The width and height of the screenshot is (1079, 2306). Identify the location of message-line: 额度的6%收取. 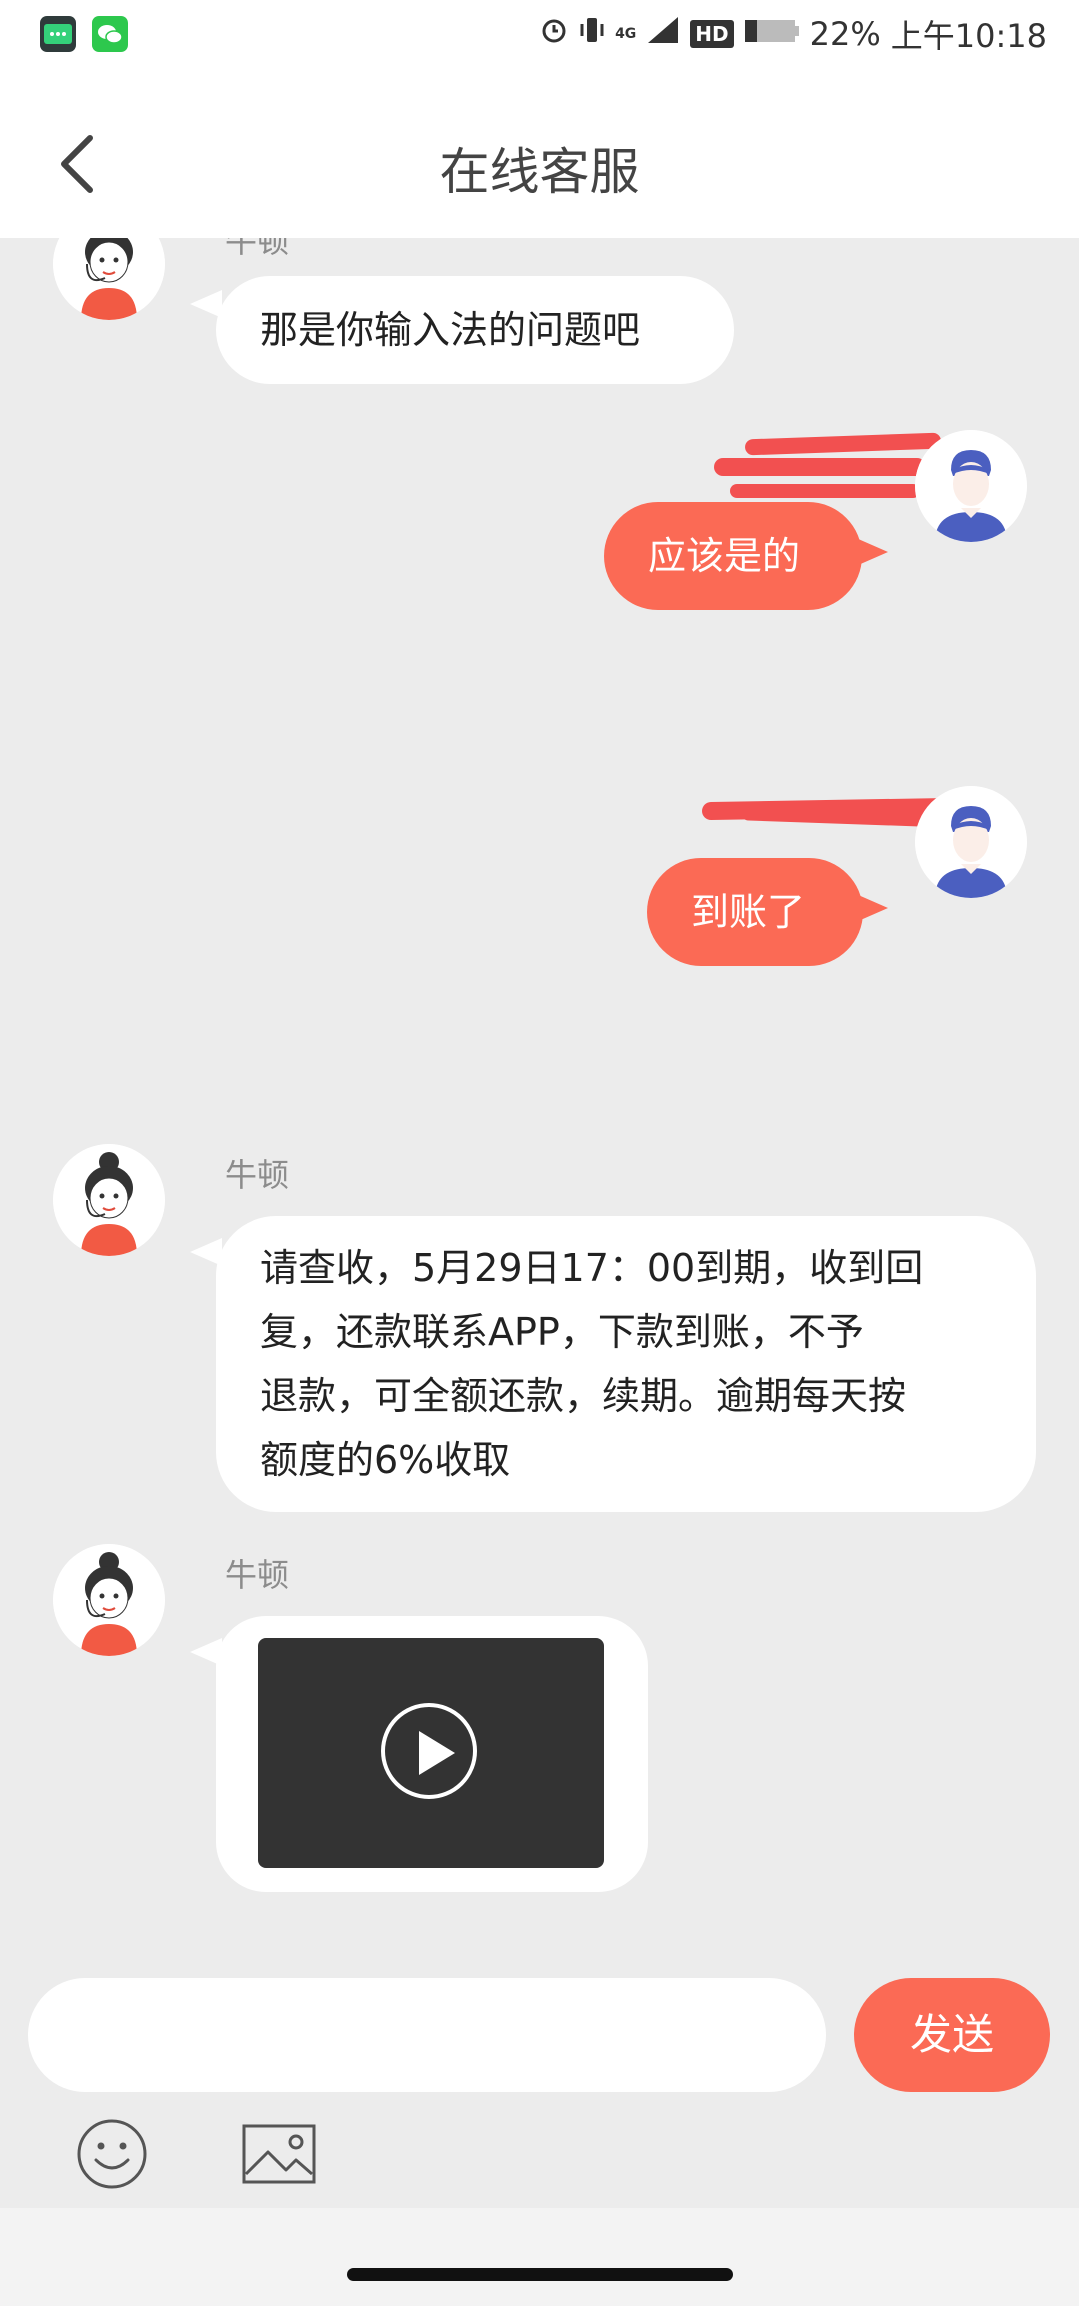
(385, 1460).